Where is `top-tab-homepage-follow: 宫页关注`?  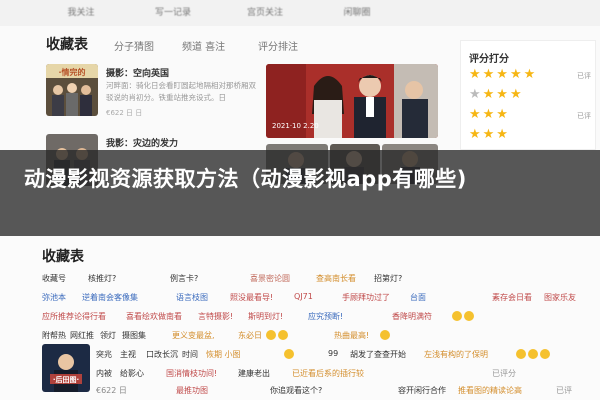 top-tab-homepage-follow: 宫页关注 is located at coordinates (265, 13).